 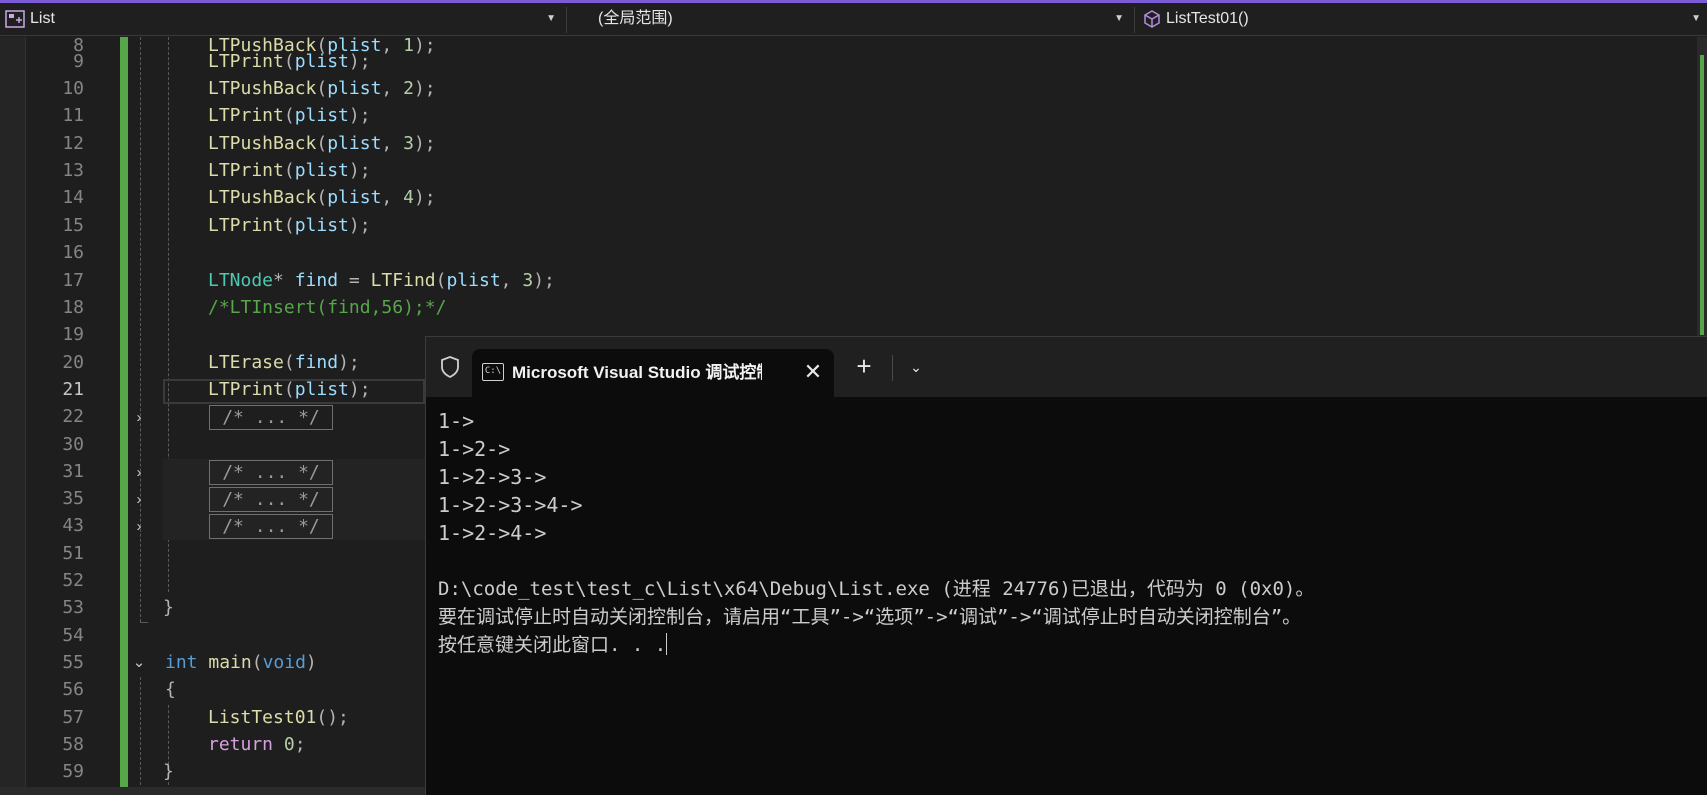 I want to click on console-output-line: 1->2->4->, so click(x=492, y=533).